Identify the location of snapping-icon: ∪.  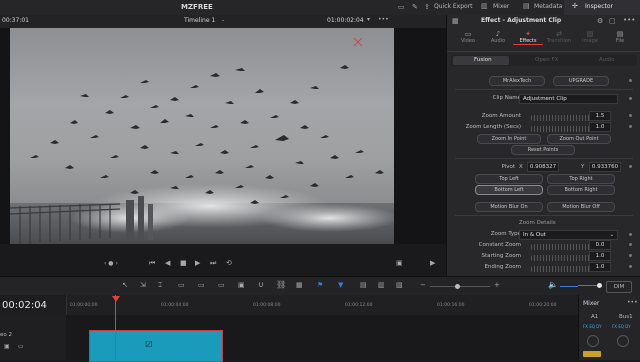
(261, 285).